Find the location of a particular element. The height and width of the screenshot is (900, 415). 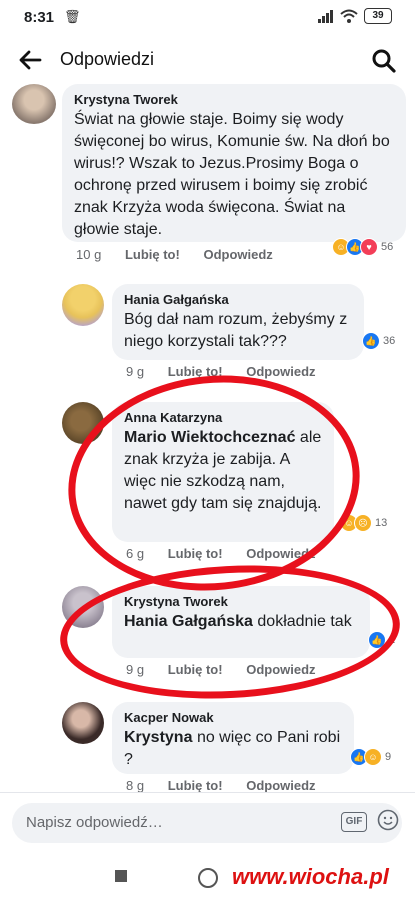

mention-link: Mario Wiektochceznać is located at coordinates (209, 437).